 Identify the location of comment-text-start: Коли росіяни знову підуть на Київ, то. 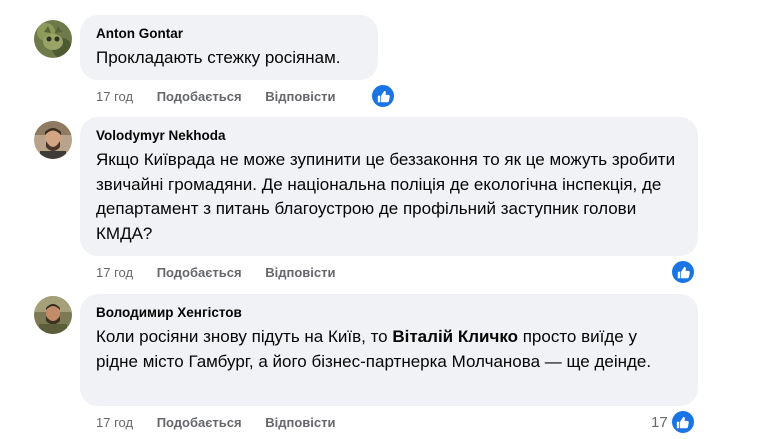
(244, 336).